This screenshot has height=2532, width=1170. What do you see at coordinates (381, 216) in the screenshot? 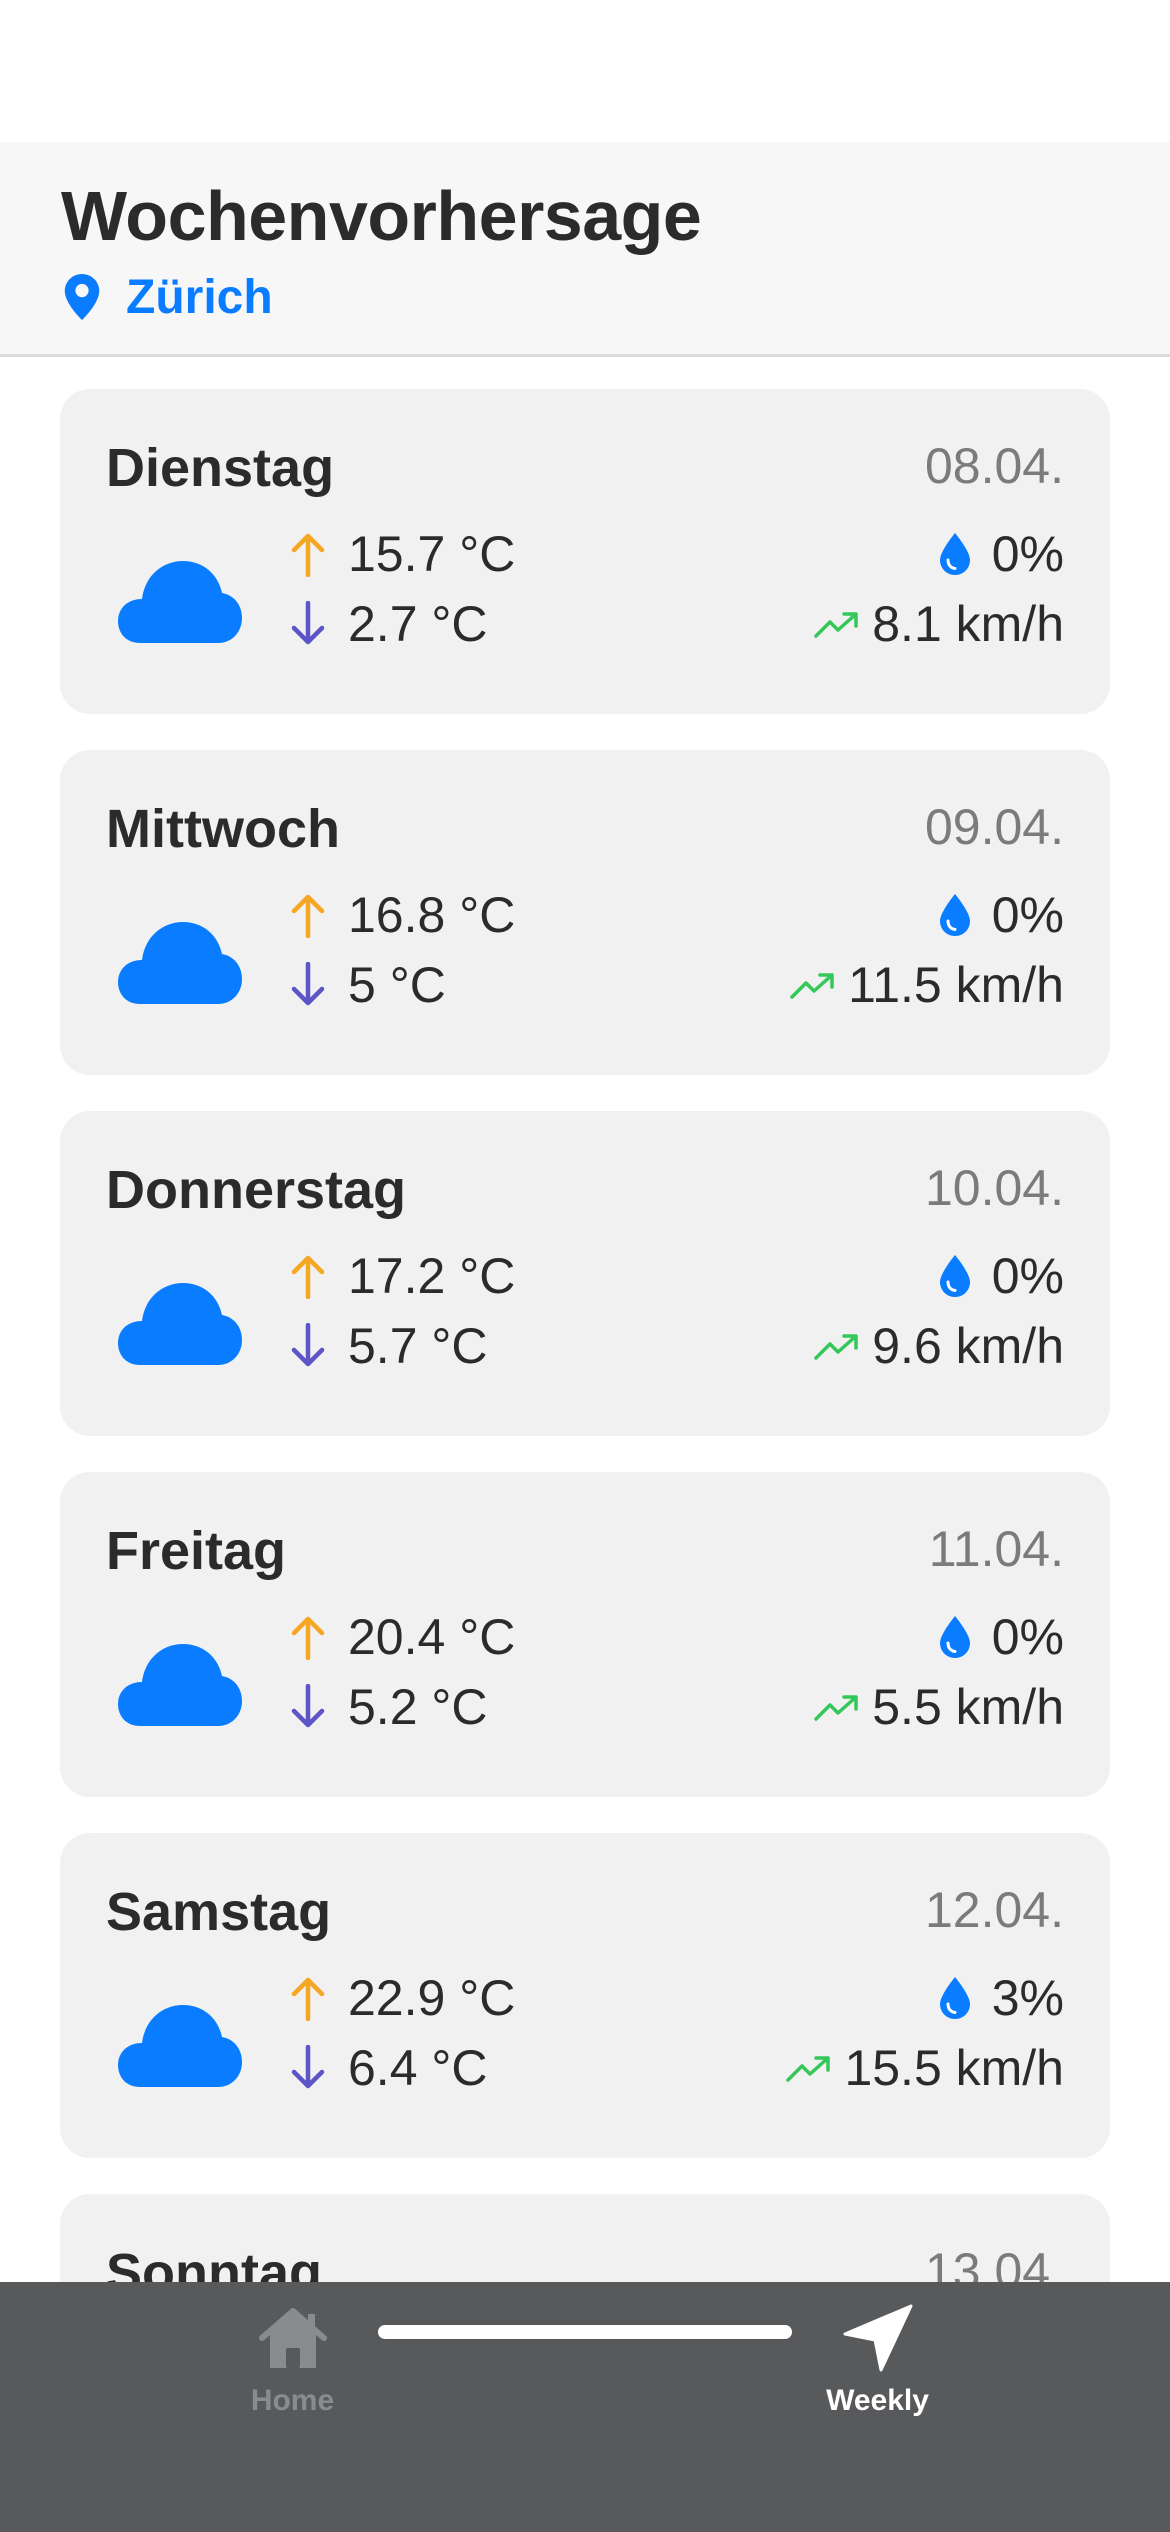
I see `page-title: Wochenvorhersage` at bounding box center [381, 216].